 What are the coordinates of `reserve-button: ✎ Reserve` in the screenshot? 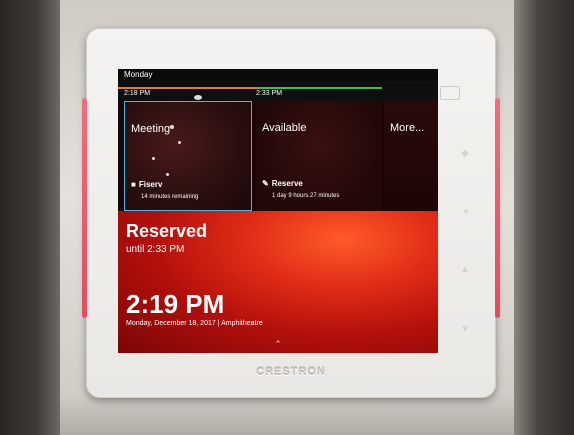 It's located at (282, 183).